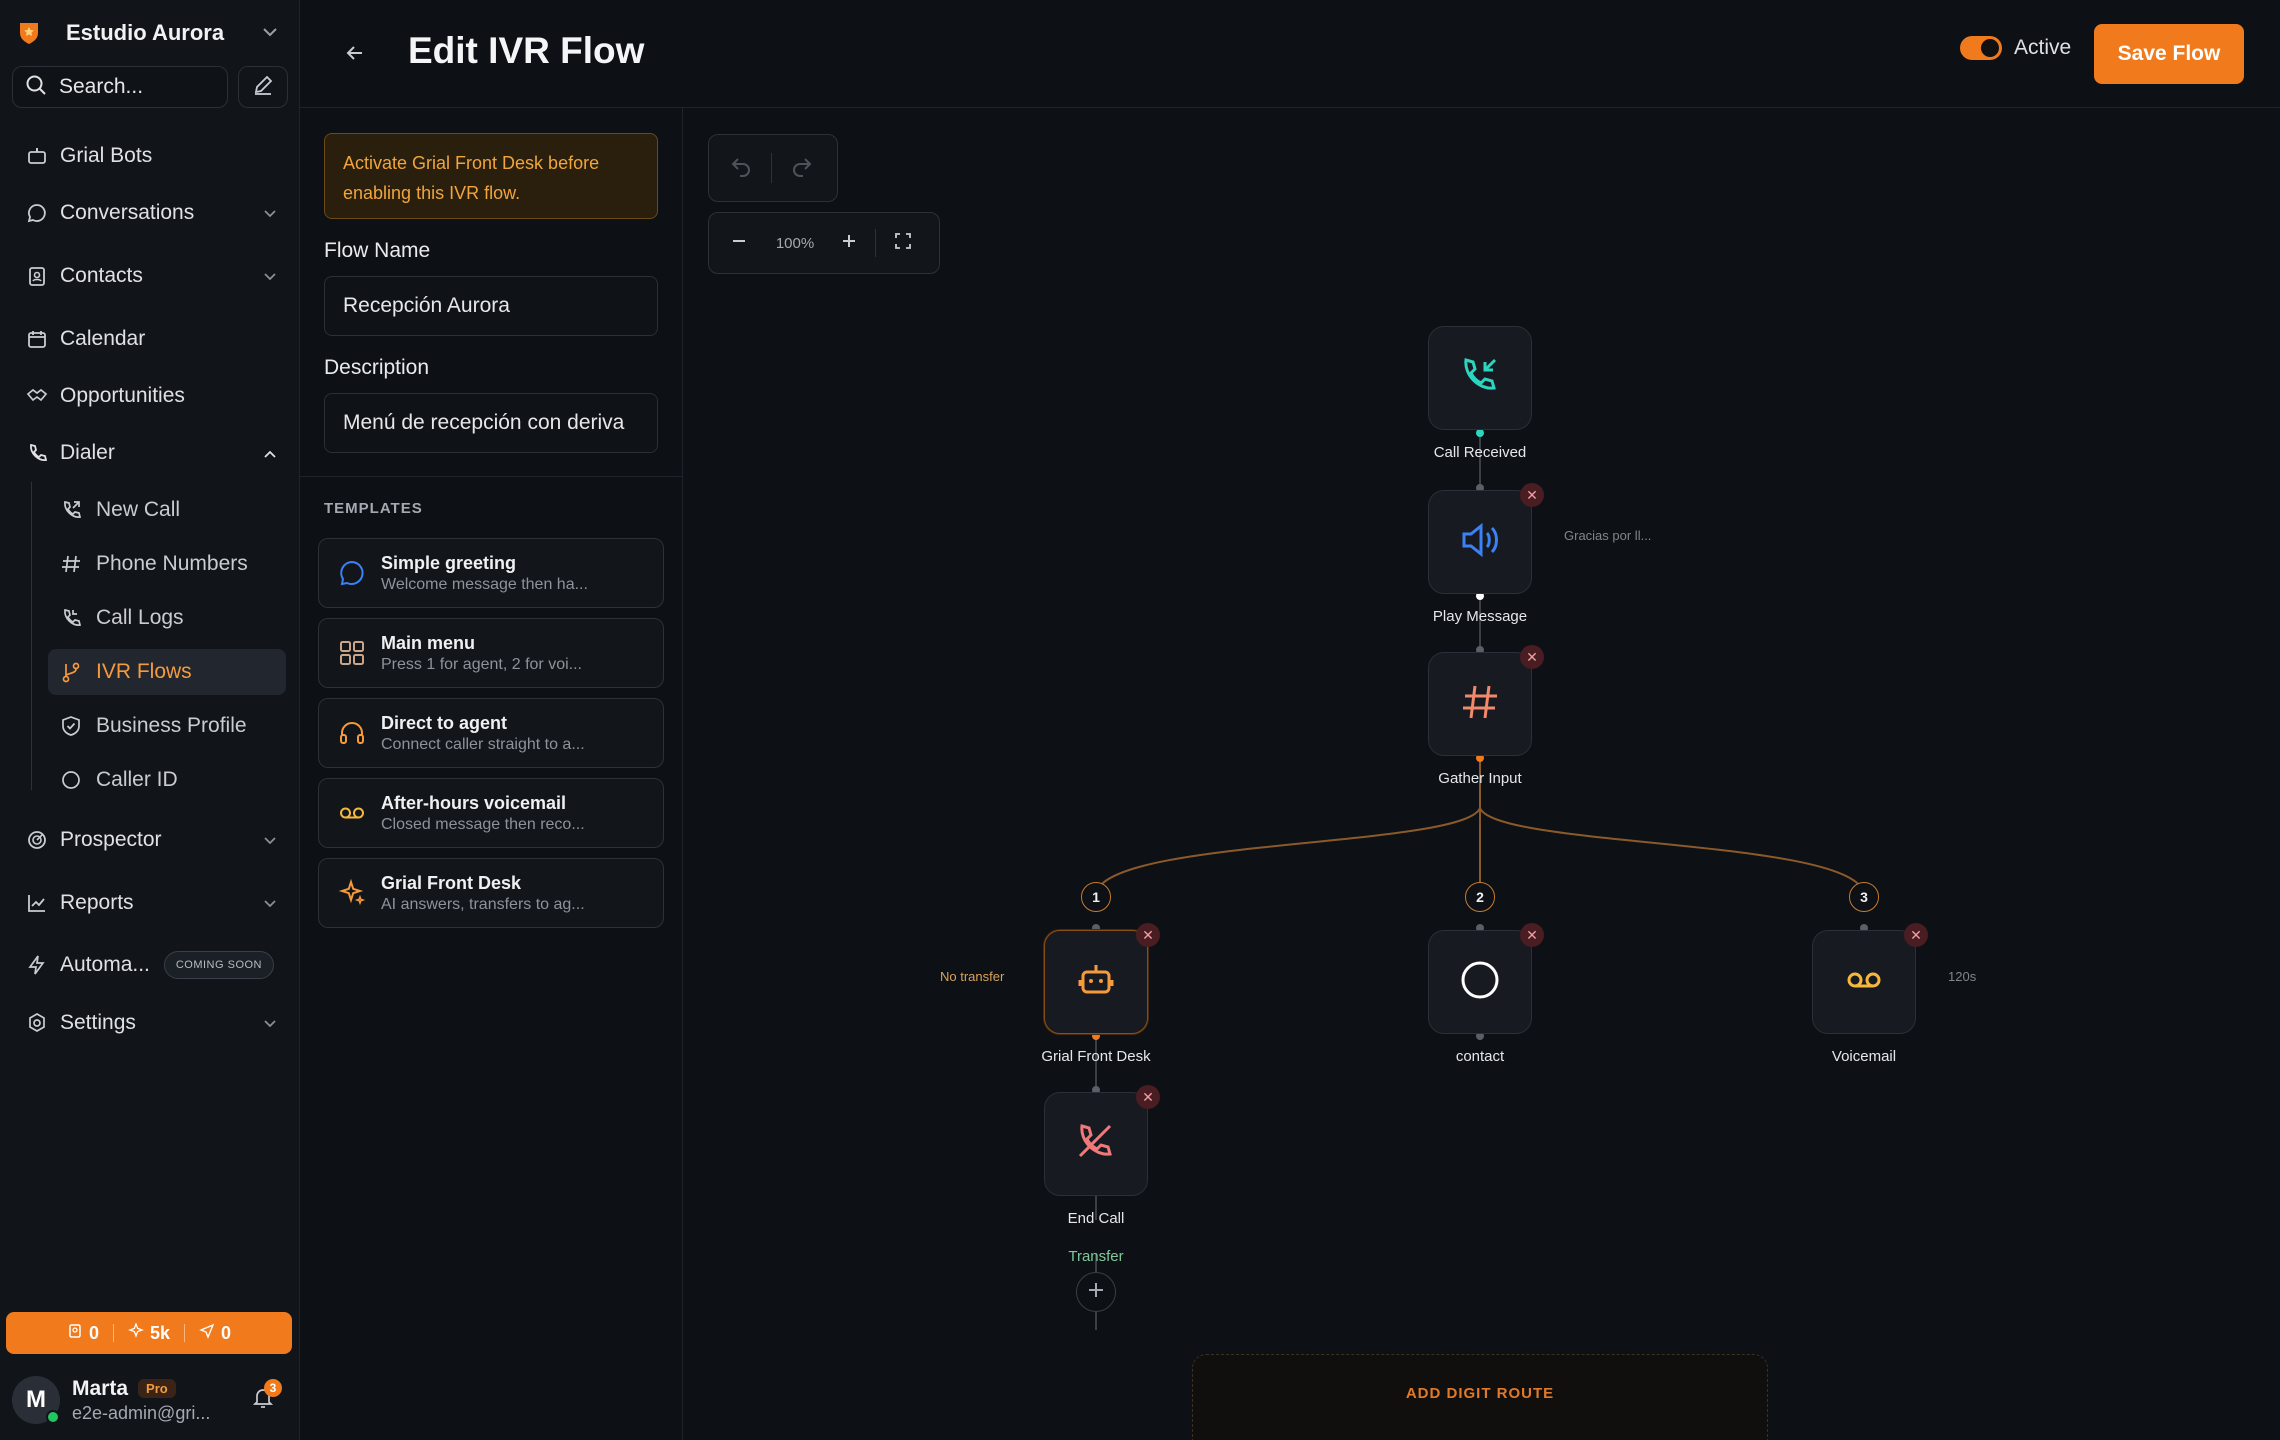 This screenshot has height=1440, width=2280. I want to click on nav-label: Grial Bots, so click(106, 155).